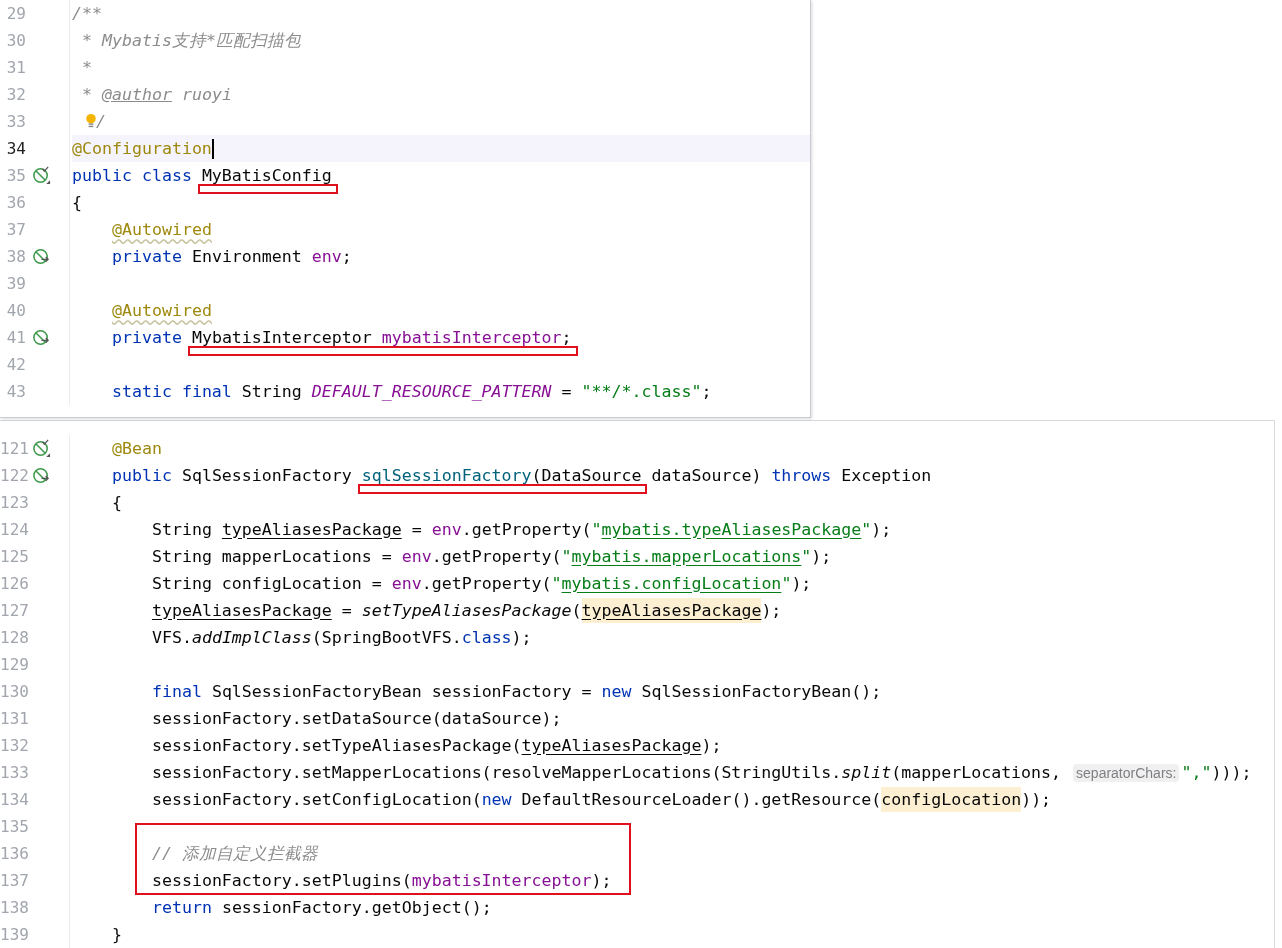 Image resolution: width=1282 pixels, height=948 pixels. Describe the element at coordinates (13, 475) in the screenshot. I see `line-number: 122` at that location.